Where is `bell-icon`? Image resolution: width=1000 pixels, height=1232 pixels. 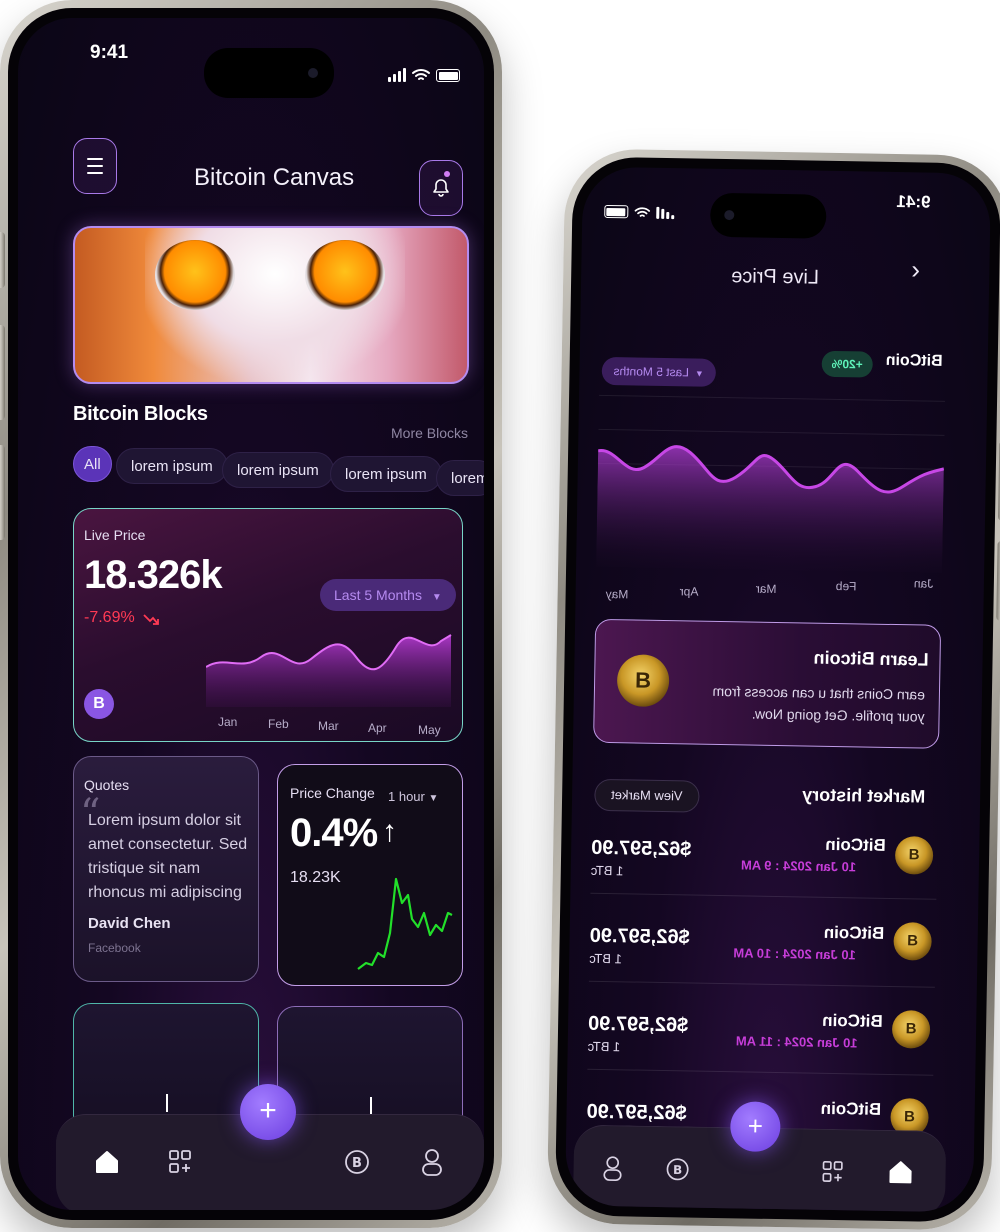
bell-icon is located at coordinates (441, 188).